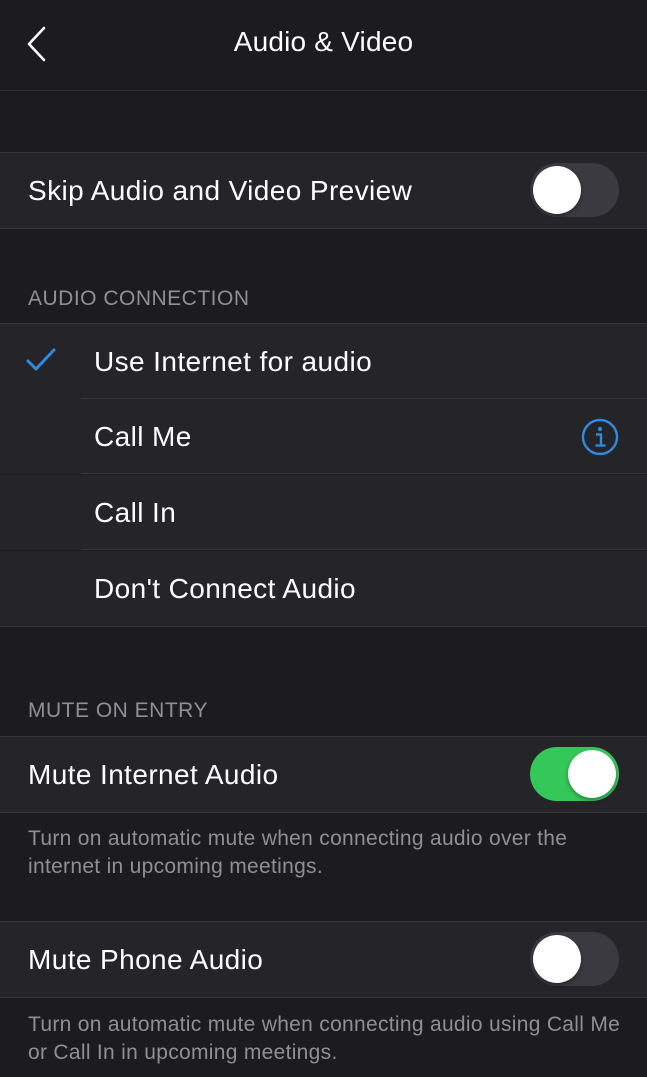 The height and width of the screenshot is (1077, 647). What do you see at coordinates (153, 774) in the screenshot?
I see `mute-internet-audio-label: Mute Internet Audio` at bounding box center [153, 774].